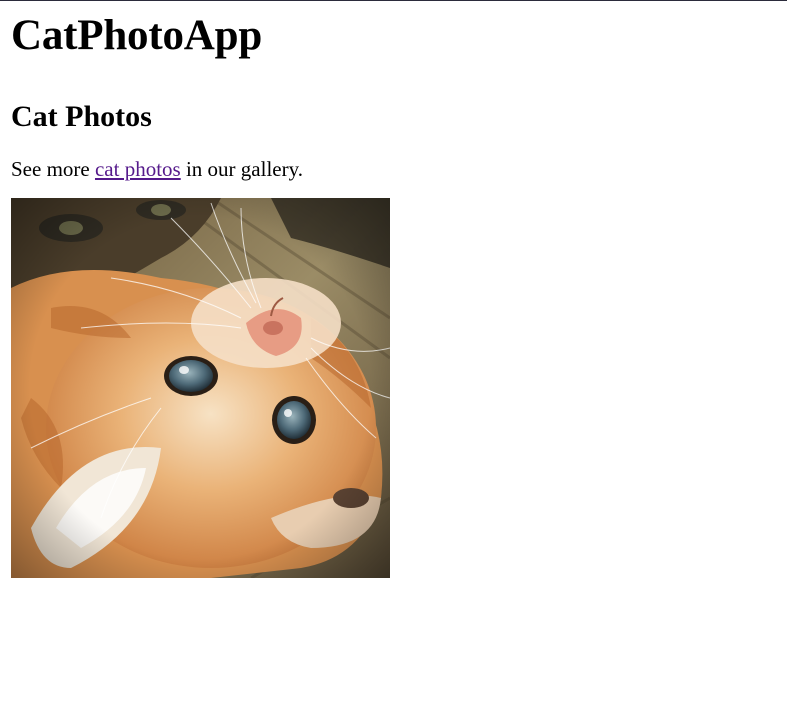 This screenshot has width=787, height=703. Describe the element at coordinates (137, 35) in the screenshot. I see `page-title: CatPhotoApp` at that location.